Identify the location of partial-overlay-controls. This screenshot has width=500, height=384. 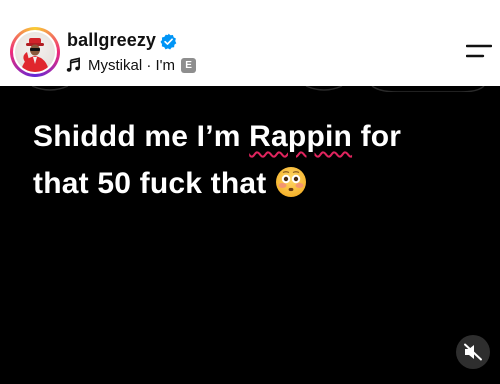
(258, 89).